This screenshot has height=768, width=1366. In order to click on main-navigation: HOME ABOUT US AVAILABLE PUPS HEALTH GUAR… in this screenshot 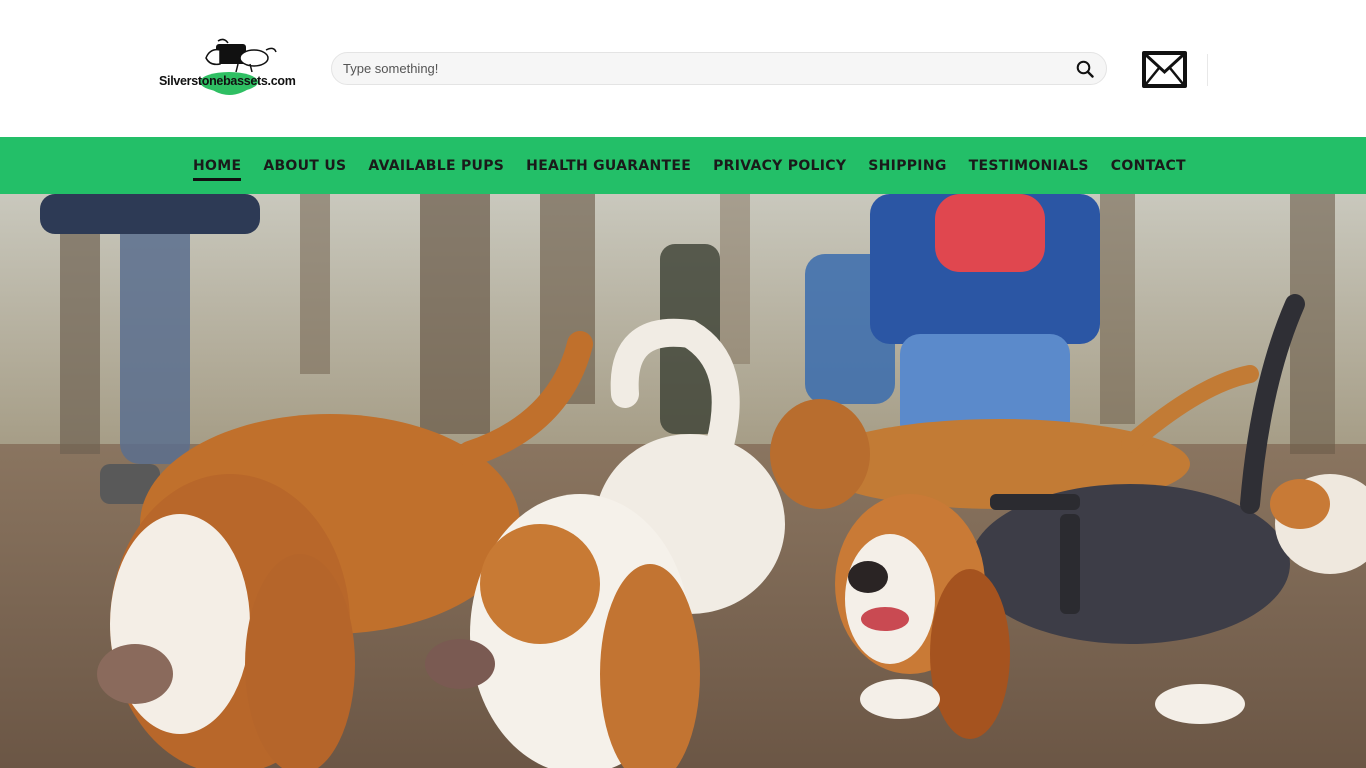, I will do `click(683, 165)`.